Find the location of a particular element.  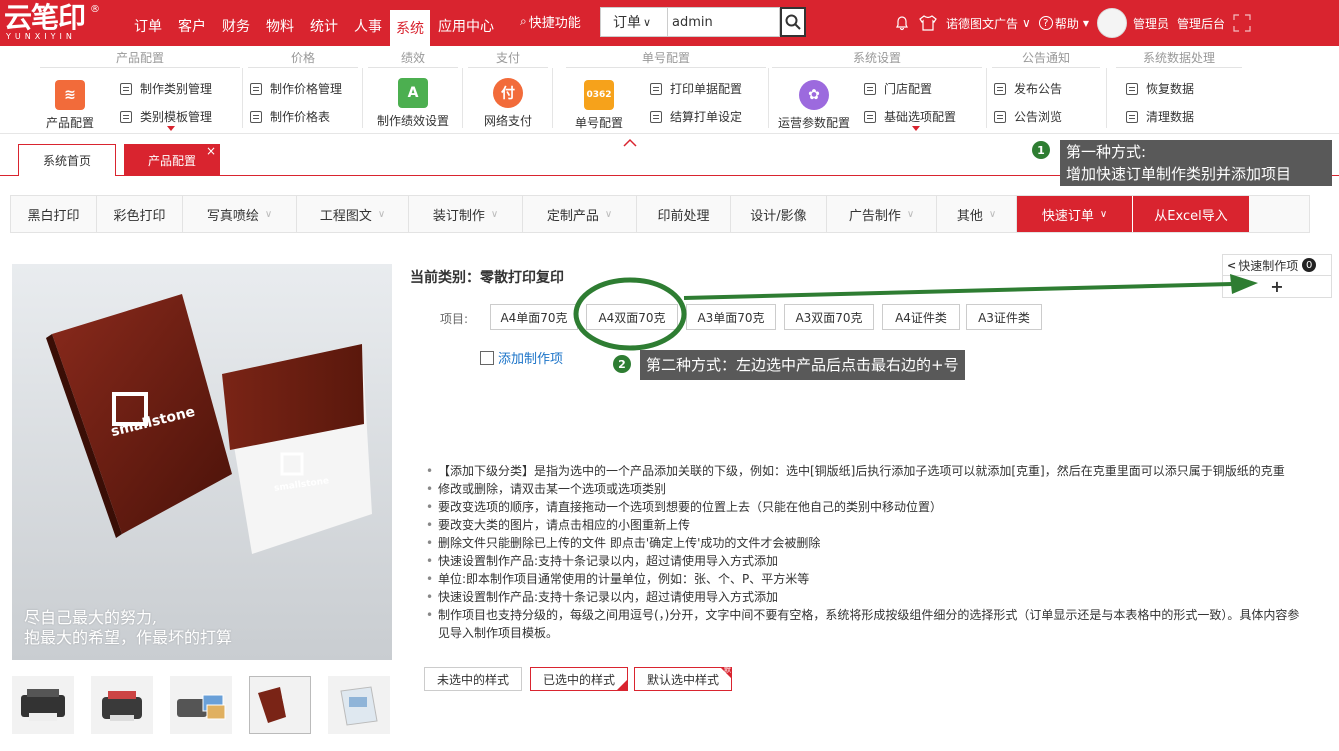

close-icon: × is located at coordinates (211, 151).